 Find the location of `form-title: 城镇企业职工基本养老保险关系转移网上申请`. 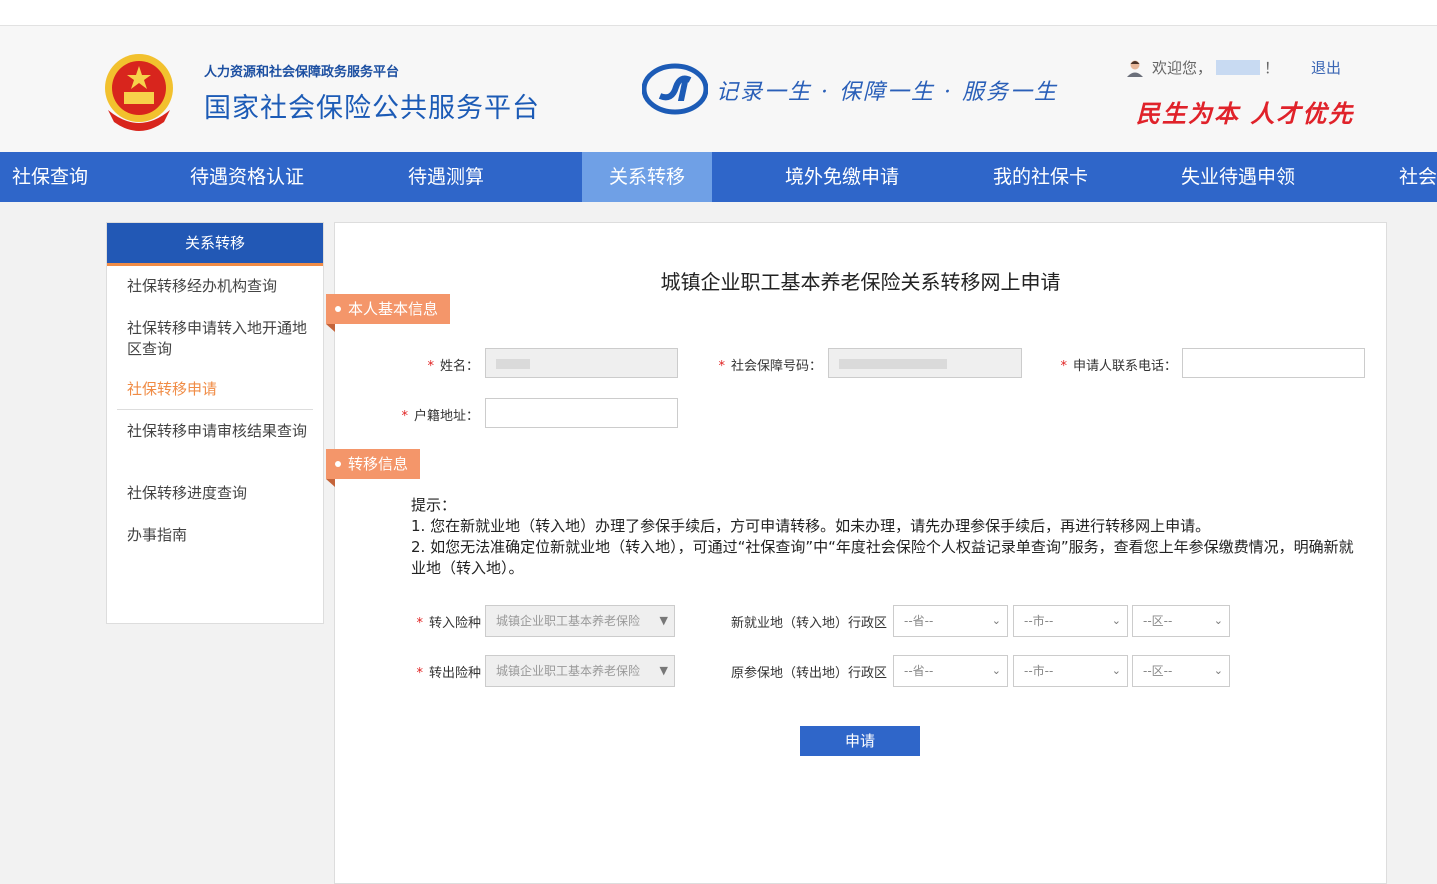

form-title: 城镇企业职工基本养老保险关系转移网上申请 is located at coordinates (860, 282).